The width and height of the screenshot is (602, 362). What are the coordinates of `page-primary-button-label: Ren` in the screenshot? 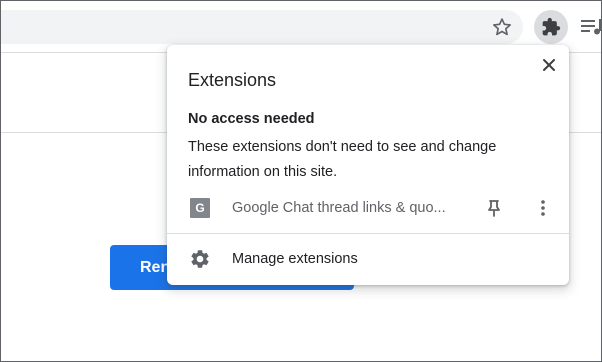 It's located at (155, 267).